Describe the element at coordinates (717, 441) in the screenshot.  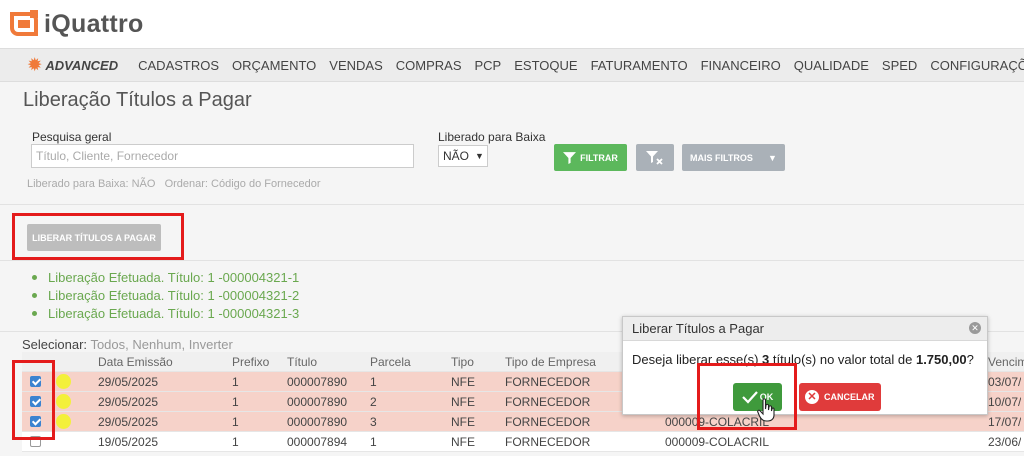
I see `cell-nome: 000009-COLACRIL` at that location.